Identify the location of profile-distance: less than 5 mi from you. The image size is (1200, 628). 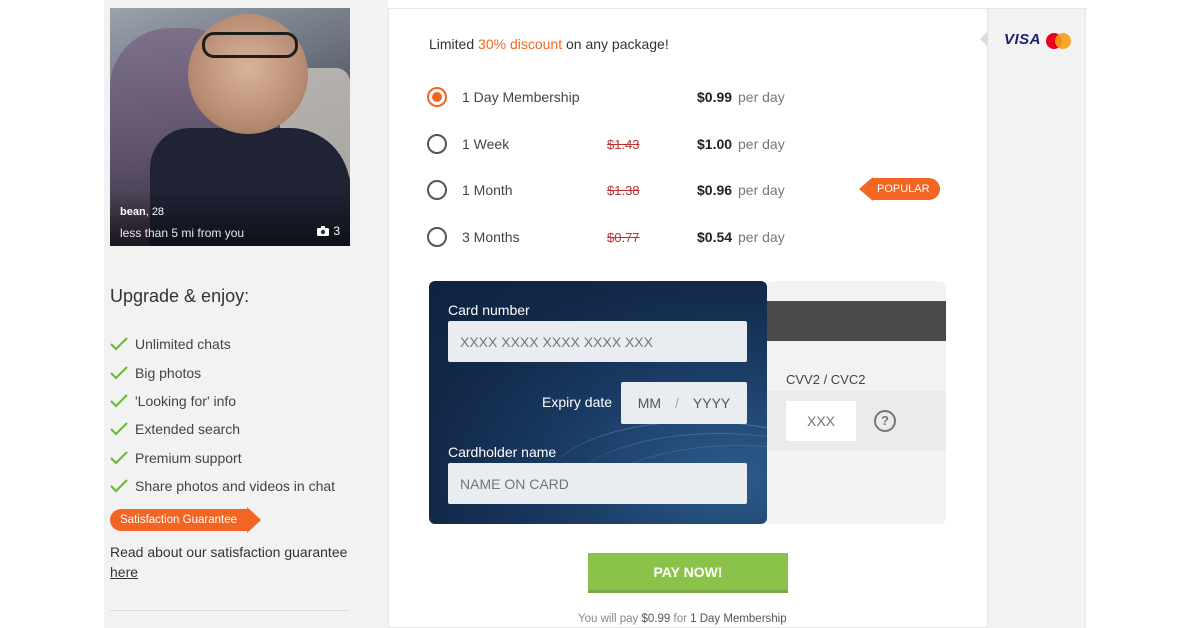
(182, 233).